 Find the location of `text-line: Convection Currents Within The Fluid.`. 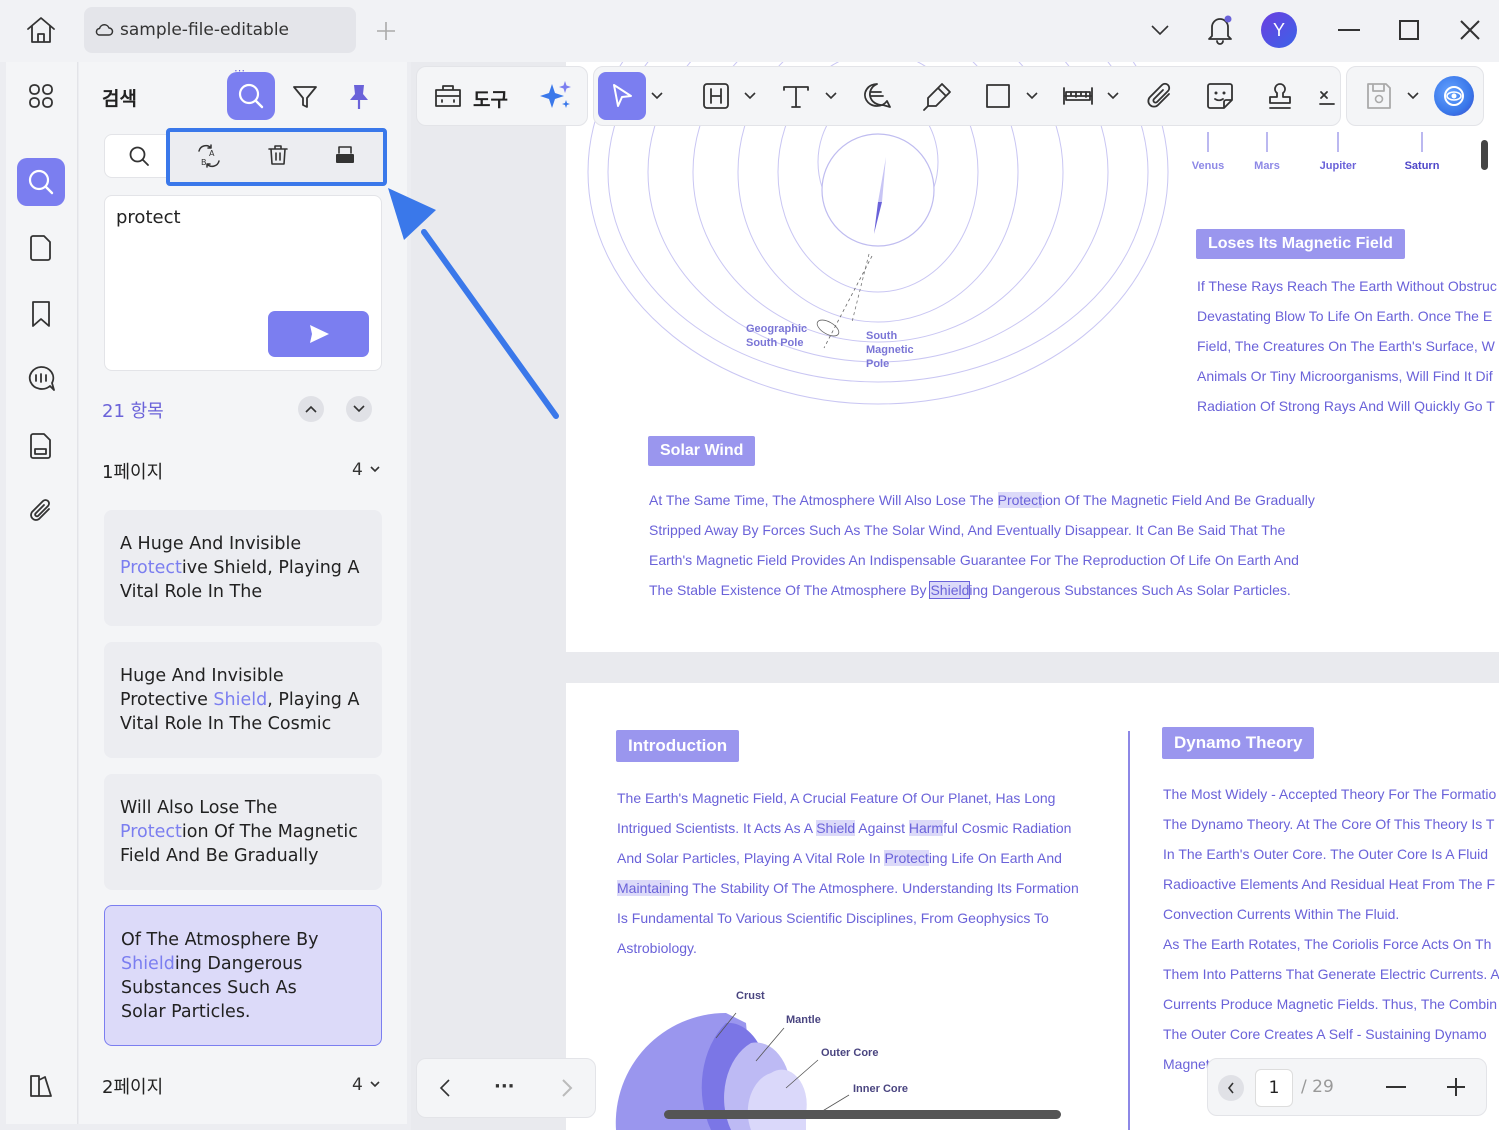

text-line: Convection Currents Within The Fluid. is located at coordinates (1281, 914).